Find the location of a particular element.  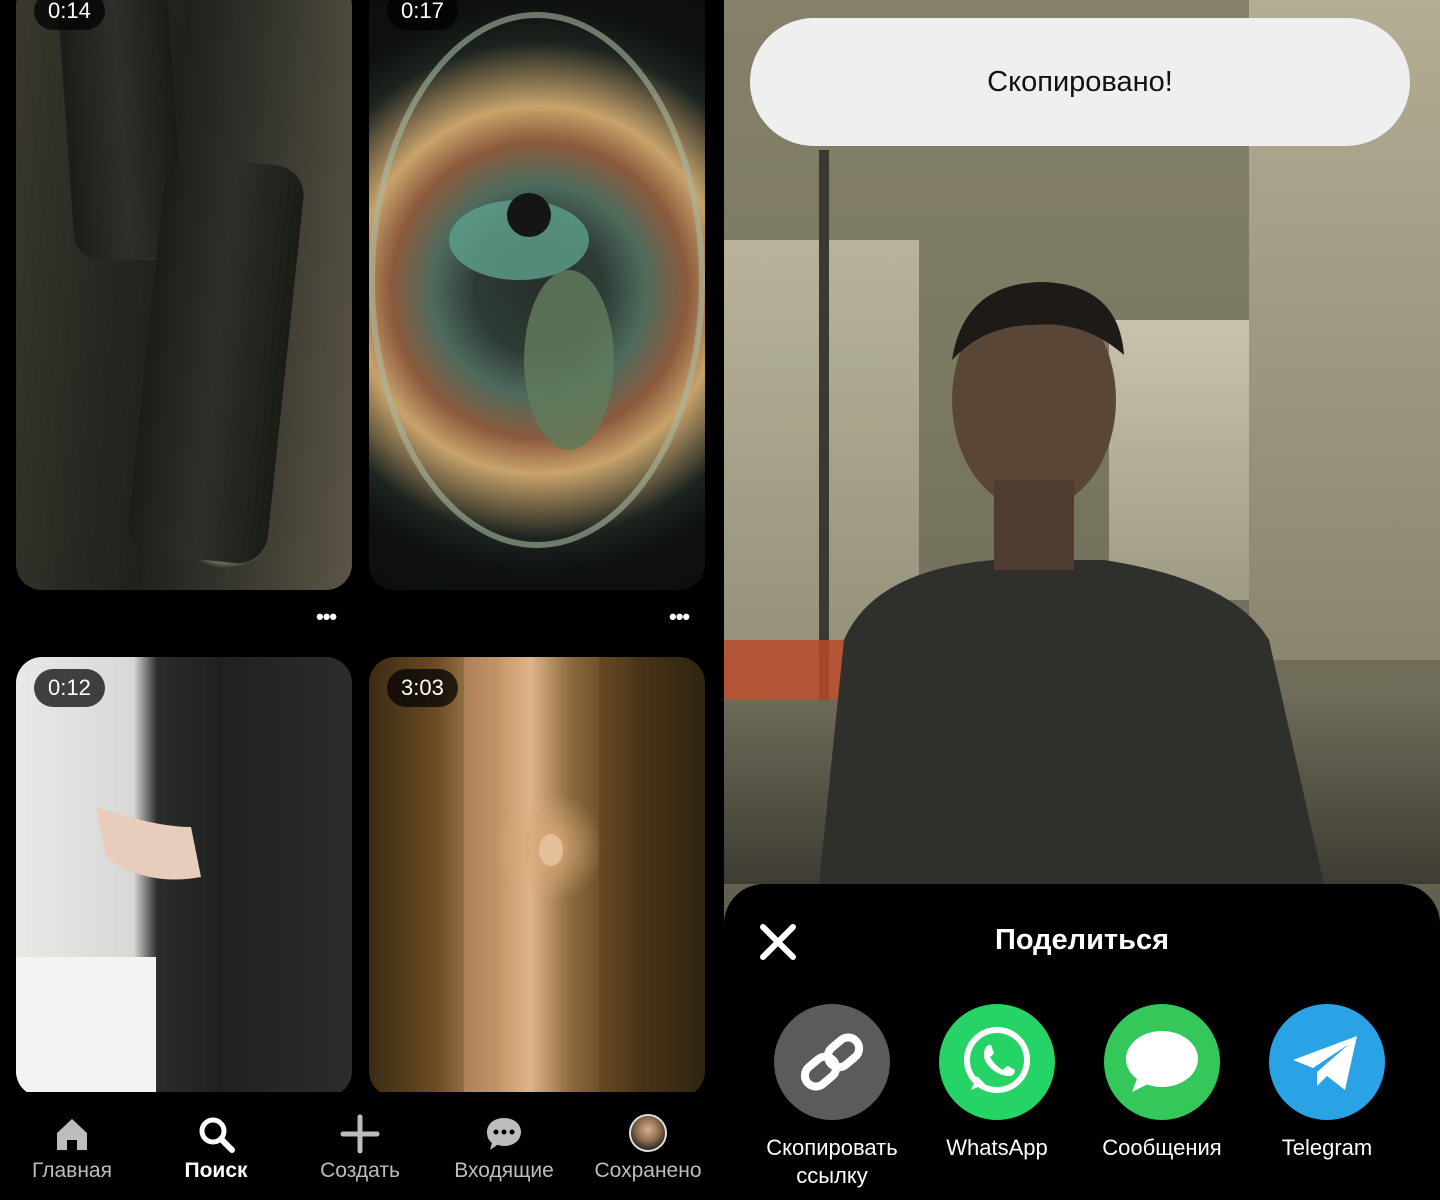

fisheye-scene is located at coordinates (537, 280).